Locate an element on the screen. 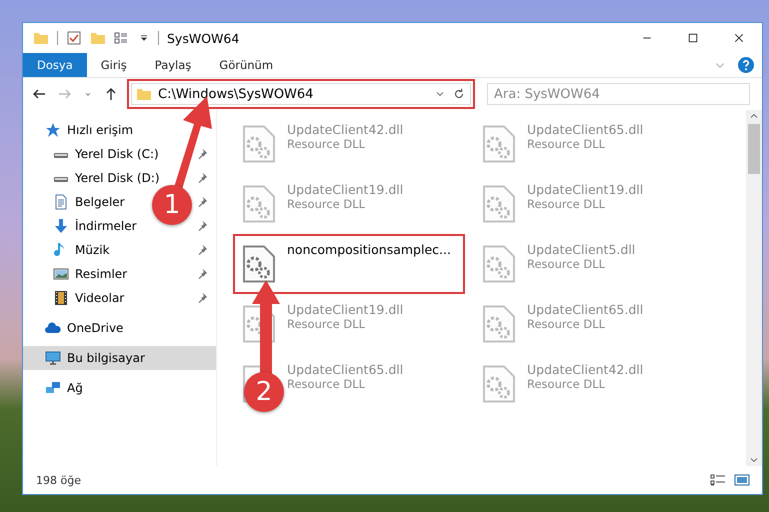 This screenshot has height=512, width=769. sidebar-item: İndirmeler is located at coordinates (95, 226).